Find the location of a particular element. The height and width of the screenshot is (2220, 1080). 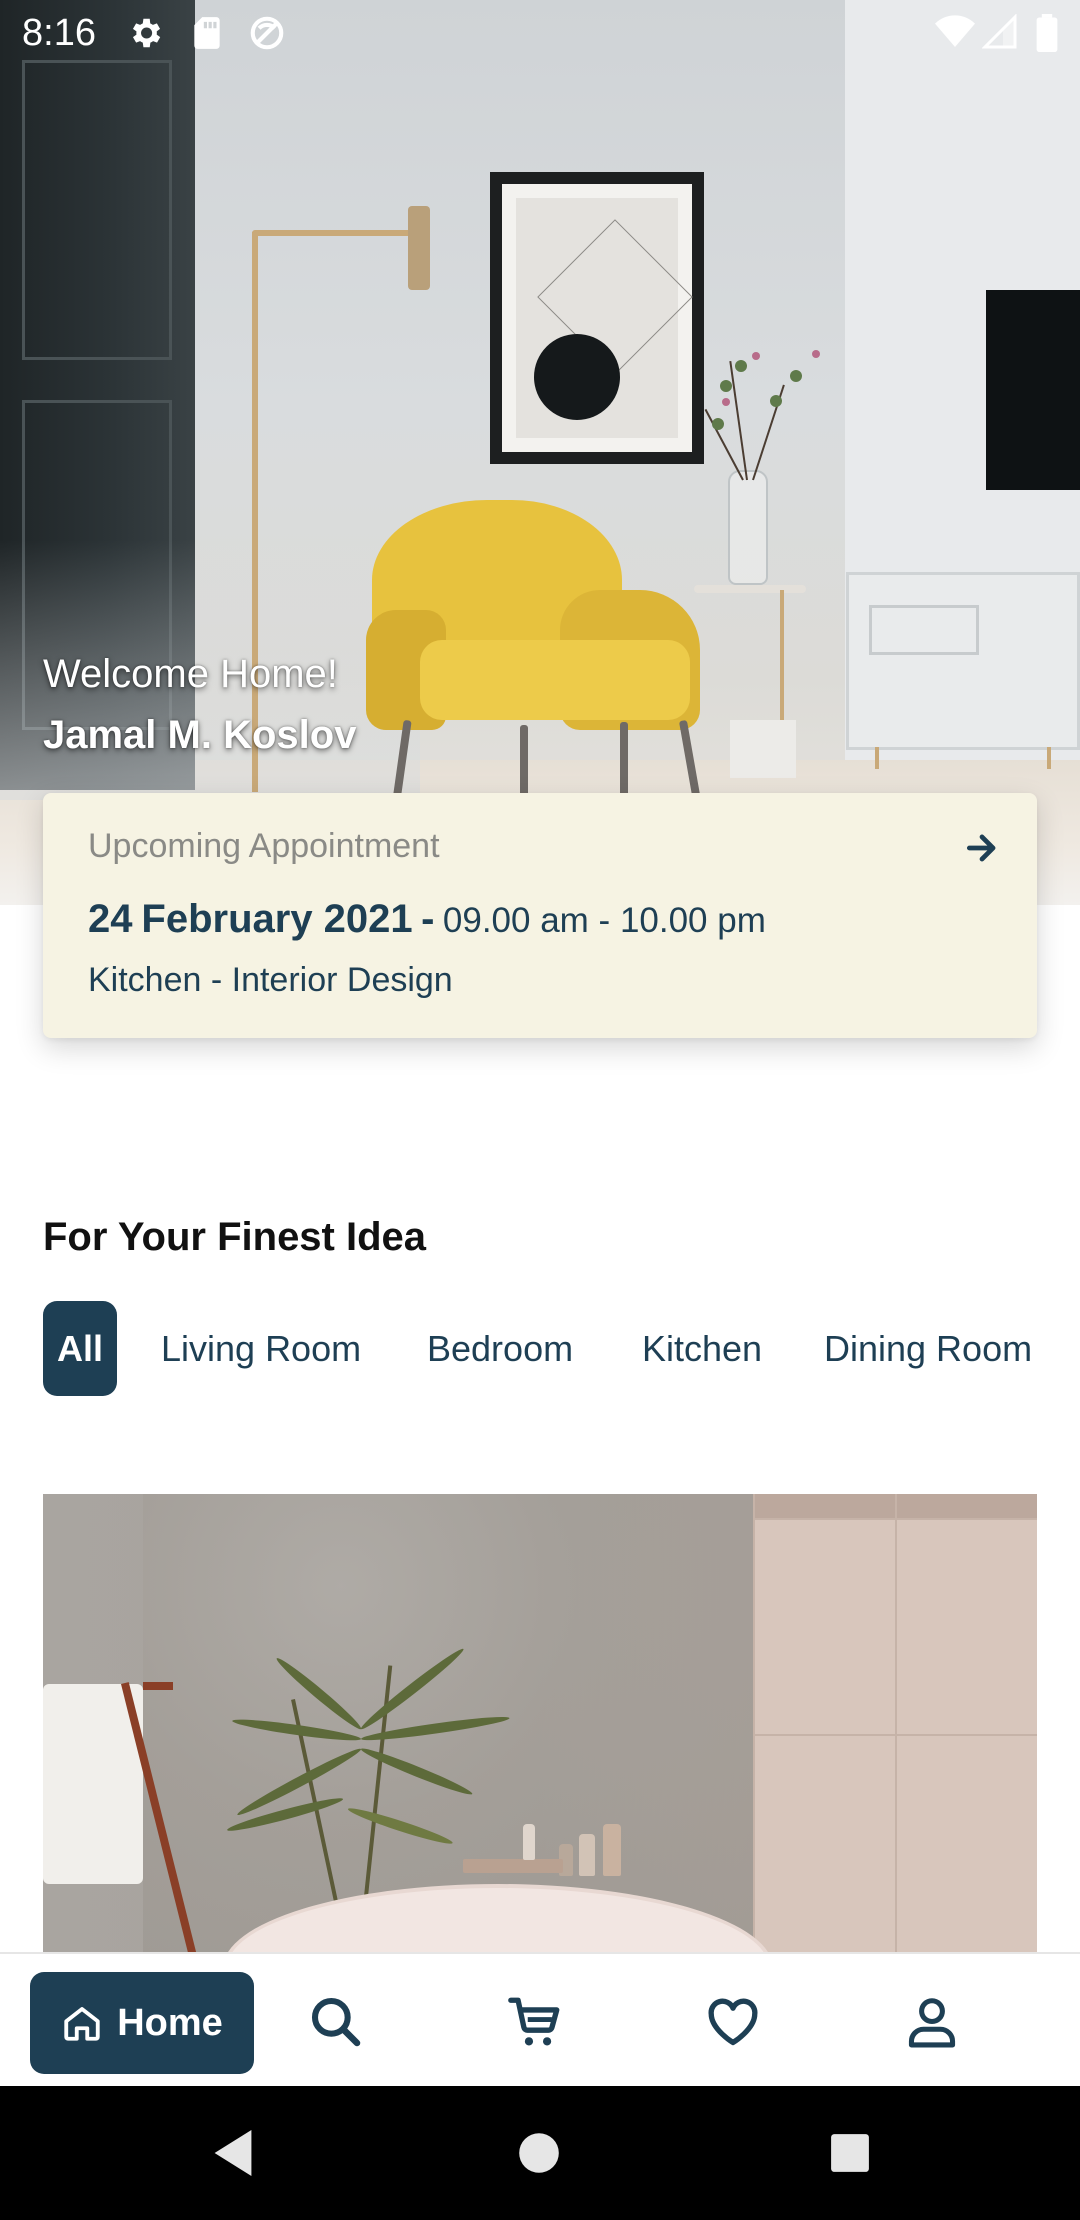

floor-lamp is located at coordinates (332, 233).